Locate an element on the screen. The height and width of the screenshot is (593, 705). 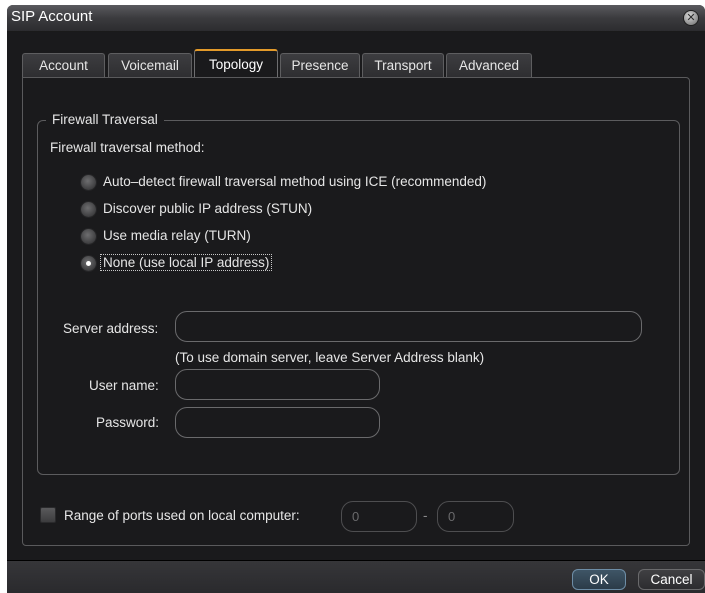
tab-account: Account is located at coordinates (63, 65).